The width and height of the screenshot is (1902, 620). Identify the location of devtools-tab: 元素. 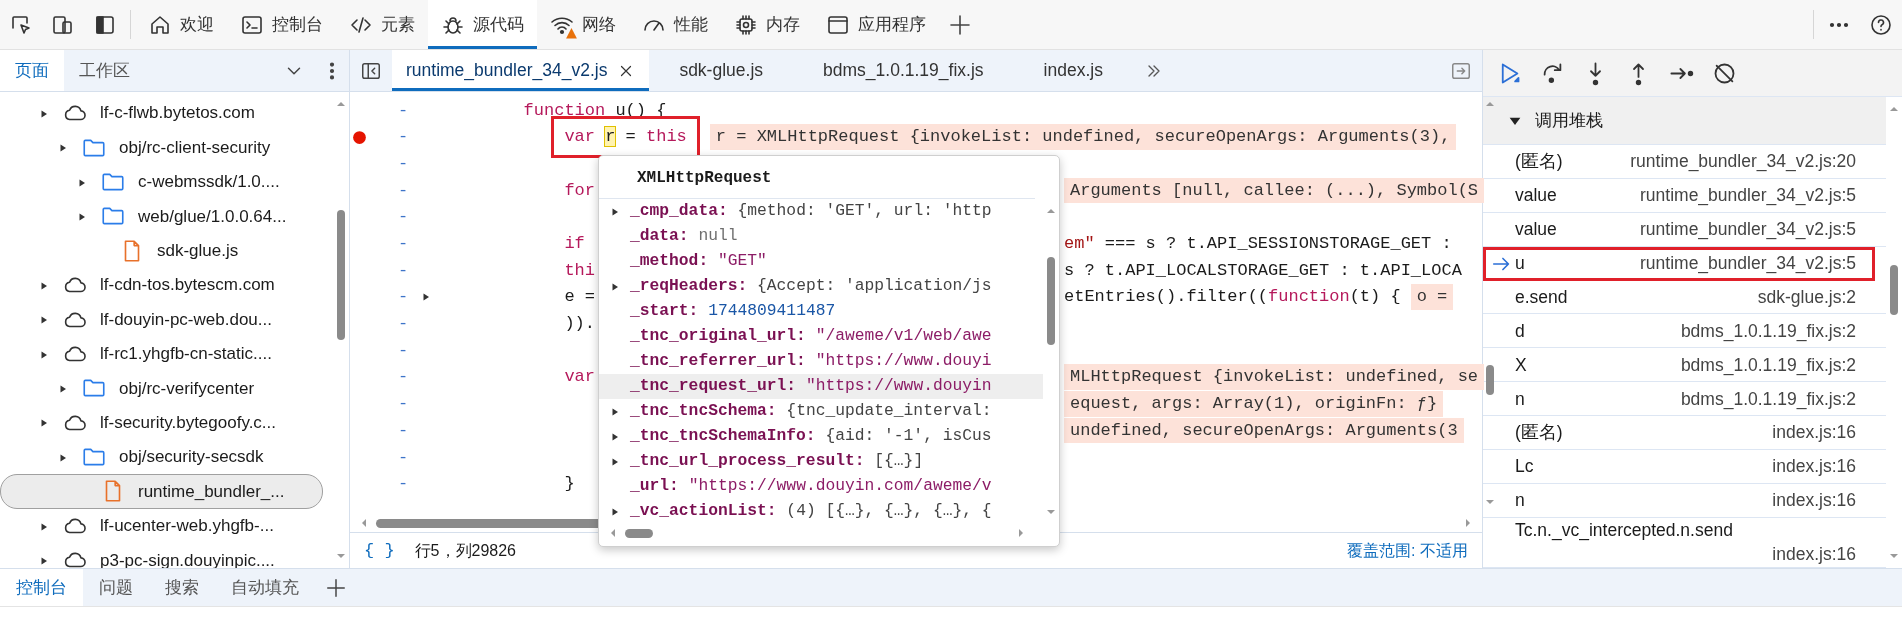
(382, 24).